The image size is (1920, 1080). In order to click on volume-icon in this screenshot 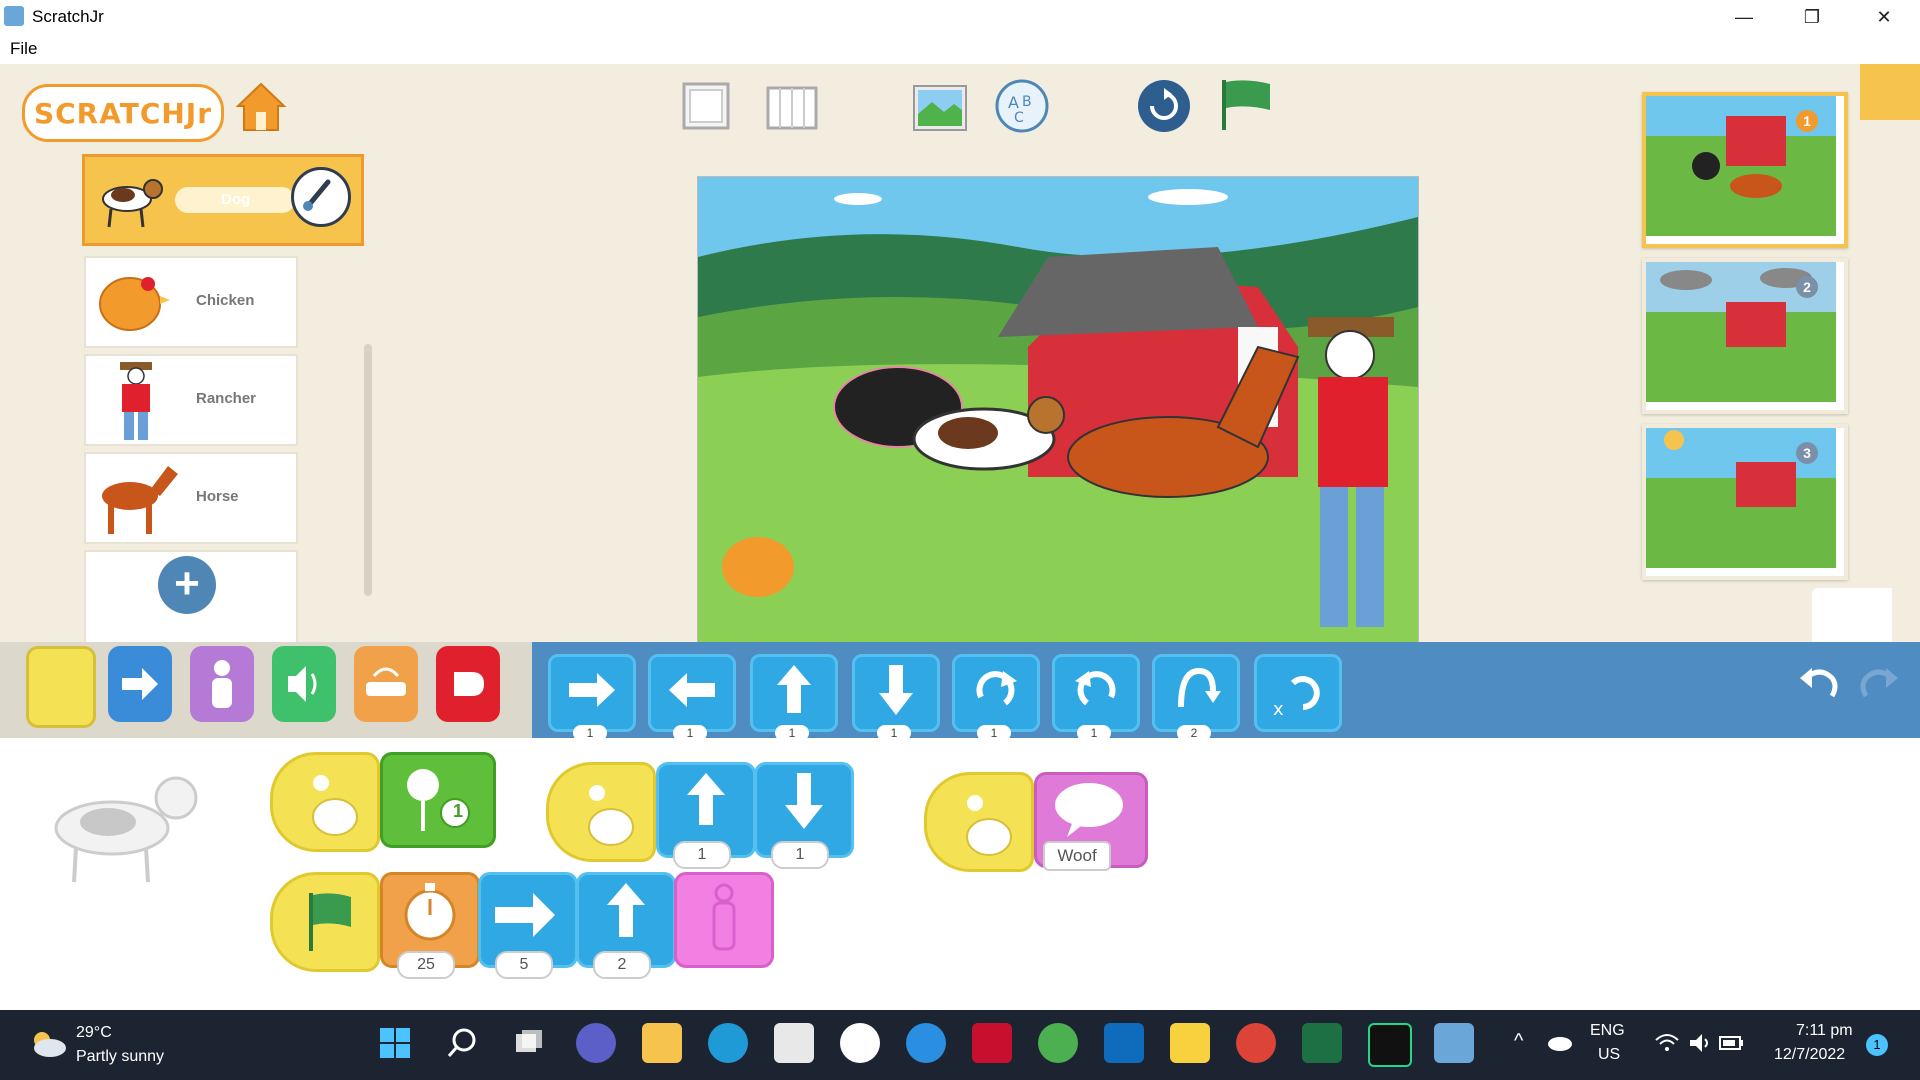, I will do `click(1700, 1043)`.